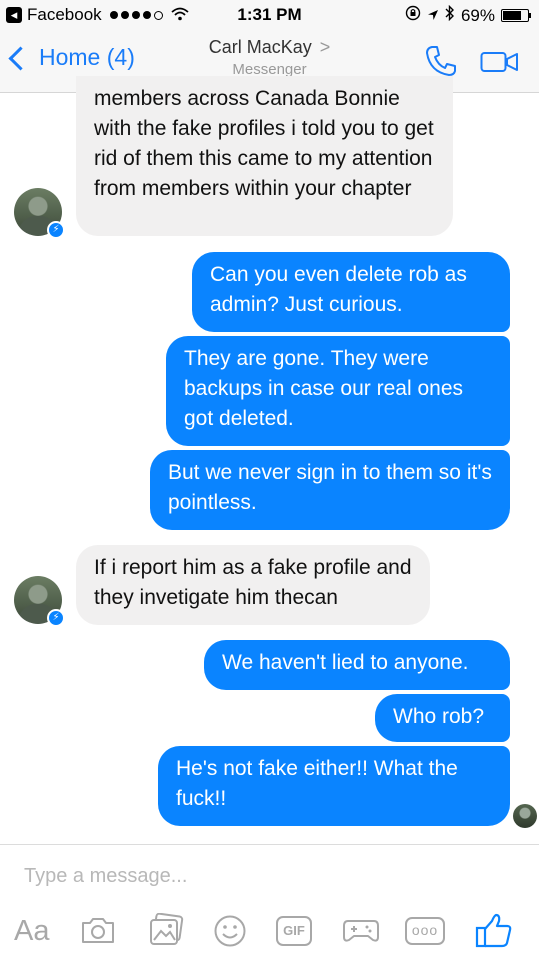 The image size is (539, 961). What do you see at coordinates (166, 930) in the screenshot?
I see `gallery-icon` at bounding box center [166, 930].